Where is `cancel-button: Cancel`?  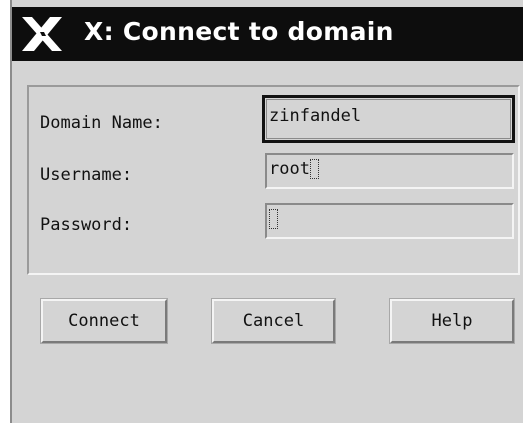 cancel-button: Cancel is located at coordinates (273, 321).